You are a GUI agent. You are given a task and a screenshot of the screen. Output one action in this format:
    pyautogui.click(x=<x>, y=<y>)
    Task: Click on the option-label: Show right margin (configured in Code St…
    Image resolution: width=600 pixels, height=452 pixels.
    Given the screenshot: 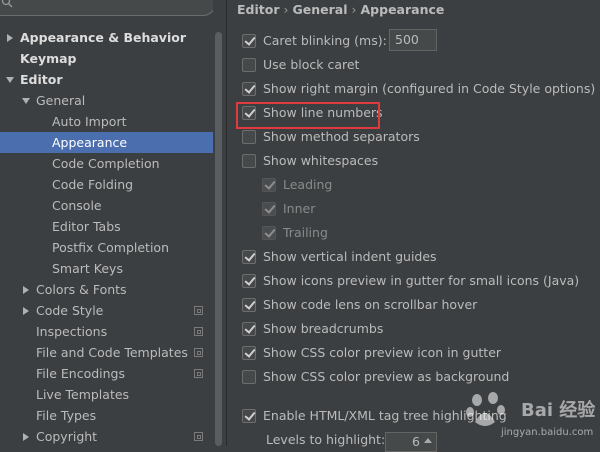 What is the action you would take?
    pyautogui.click(x=429, y=88)
    